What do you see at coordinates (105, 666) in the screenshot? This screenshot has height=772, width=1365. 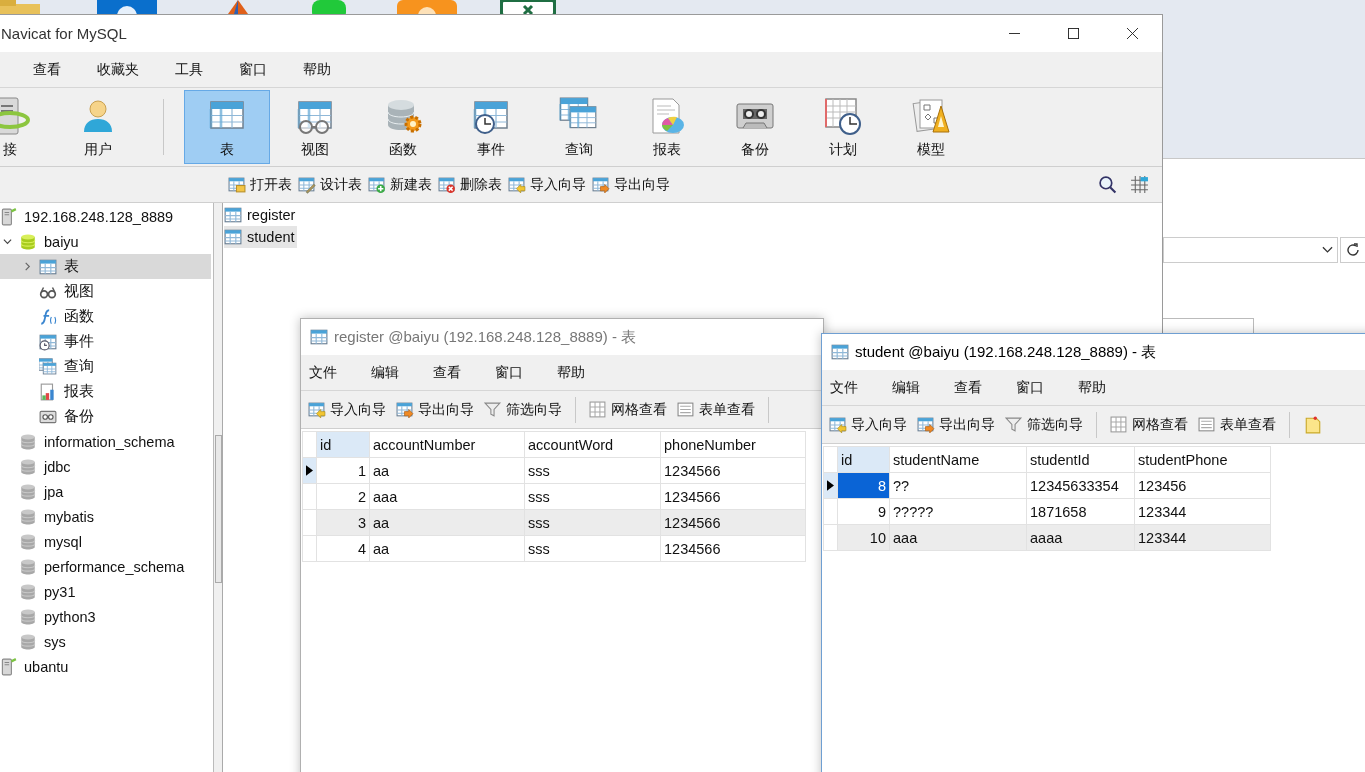 I see `tree-item: ubantu` at bounding box center [105, 666].